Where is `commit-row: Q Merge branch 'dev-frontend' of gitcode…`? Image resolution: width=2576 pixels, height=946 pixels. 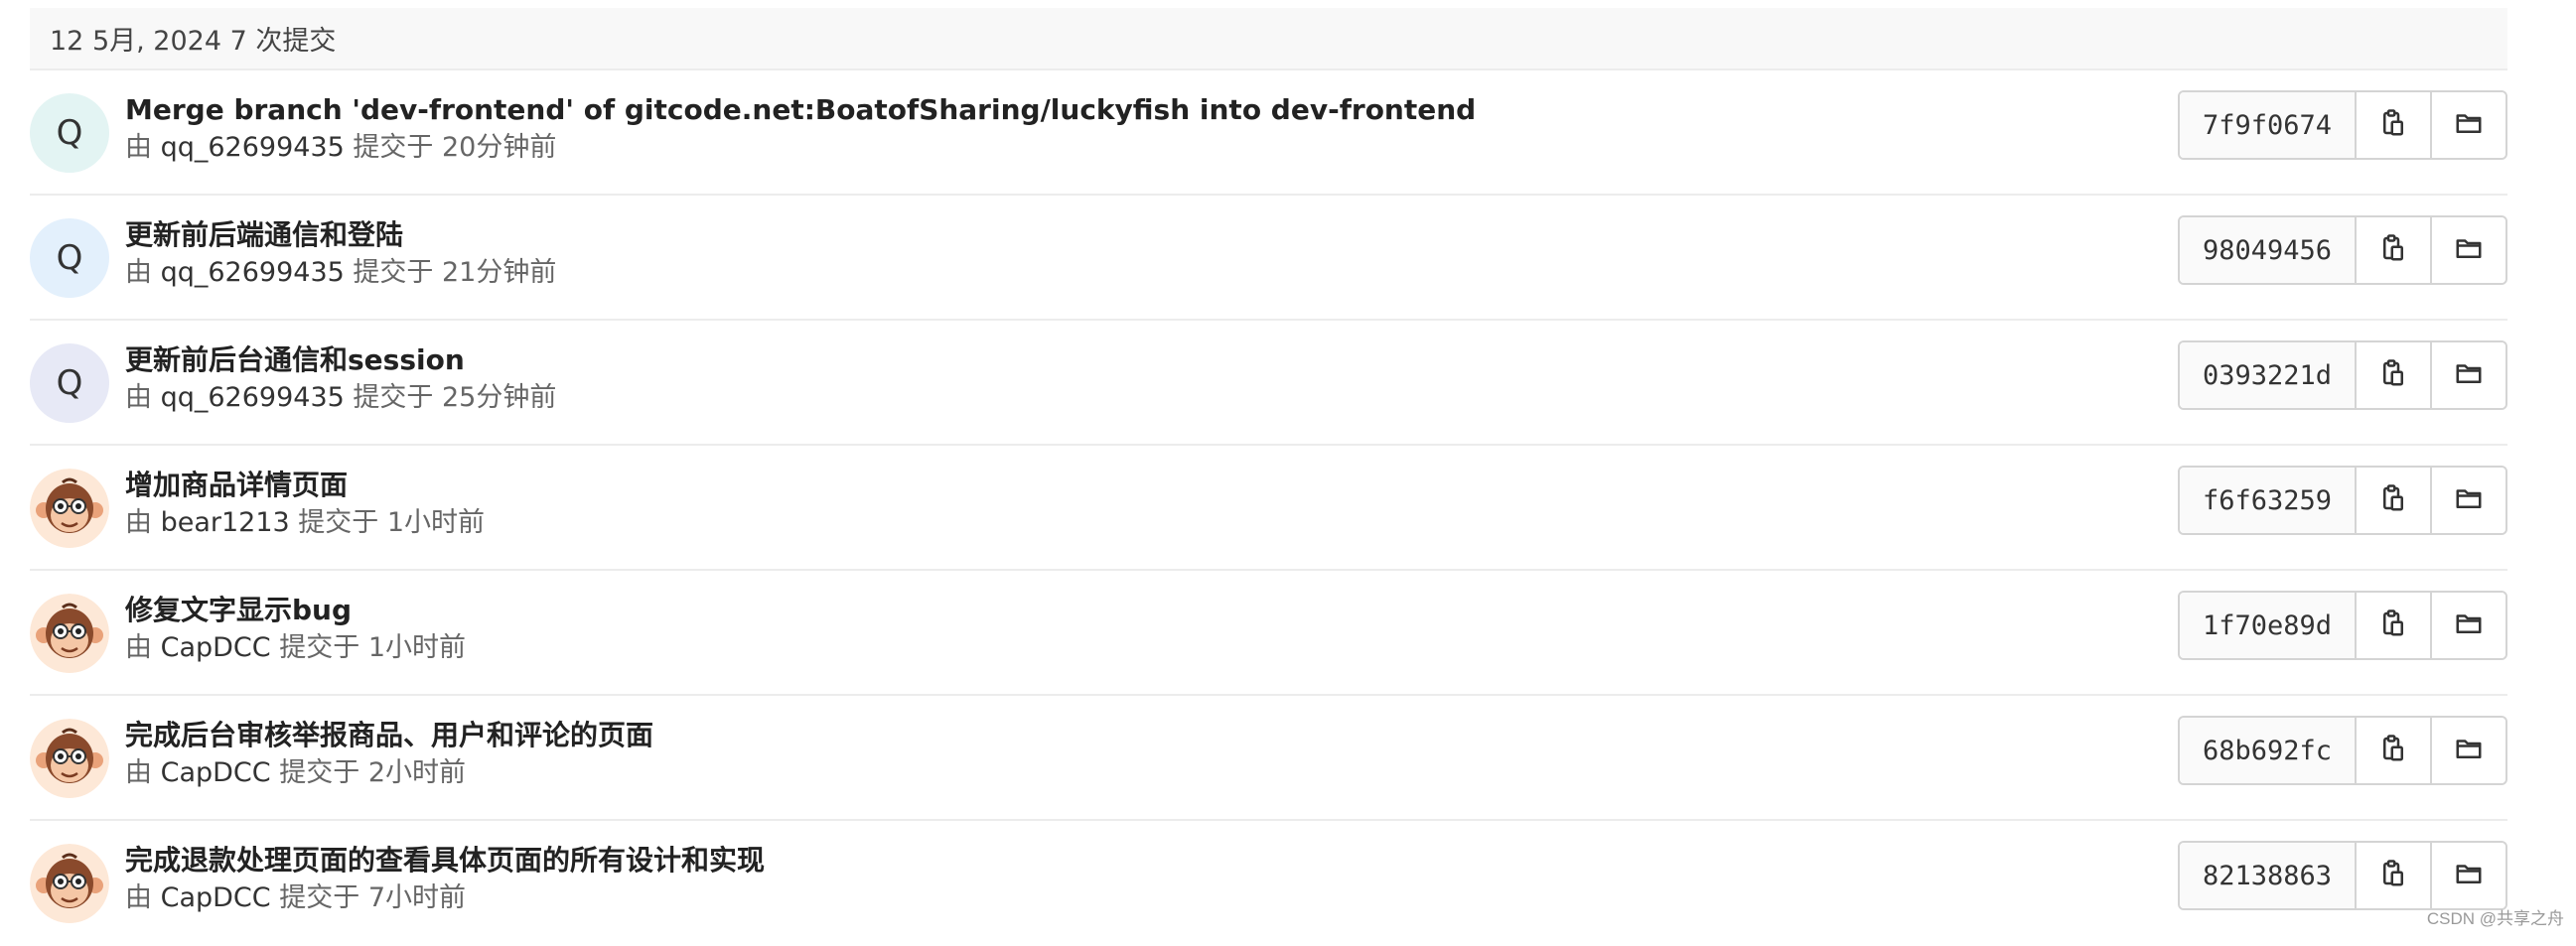 commit-row: Q Merge branch 'dev-frontend' of gitcode… is located at coordinates (1269, 133).